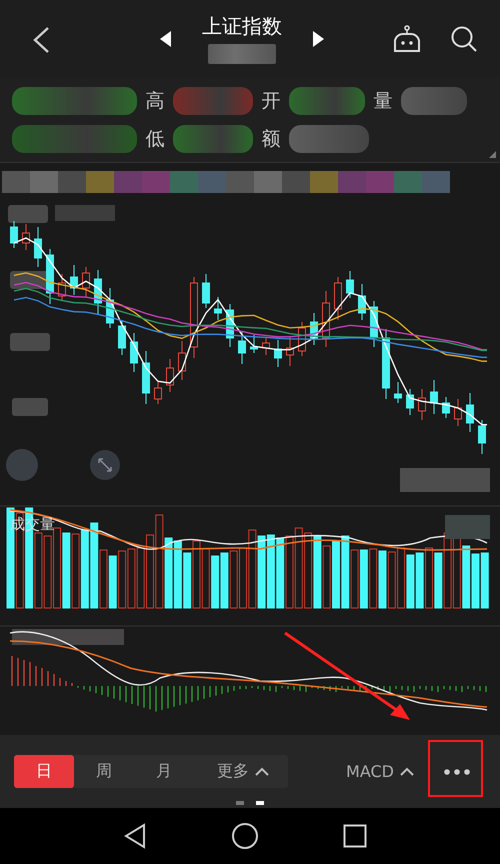 The height and width of the screenshot is (864, 500). What do you see at coordinates (407, 39) in the screenshot?
I see `robot-icon` at bounding box center [407, 39].